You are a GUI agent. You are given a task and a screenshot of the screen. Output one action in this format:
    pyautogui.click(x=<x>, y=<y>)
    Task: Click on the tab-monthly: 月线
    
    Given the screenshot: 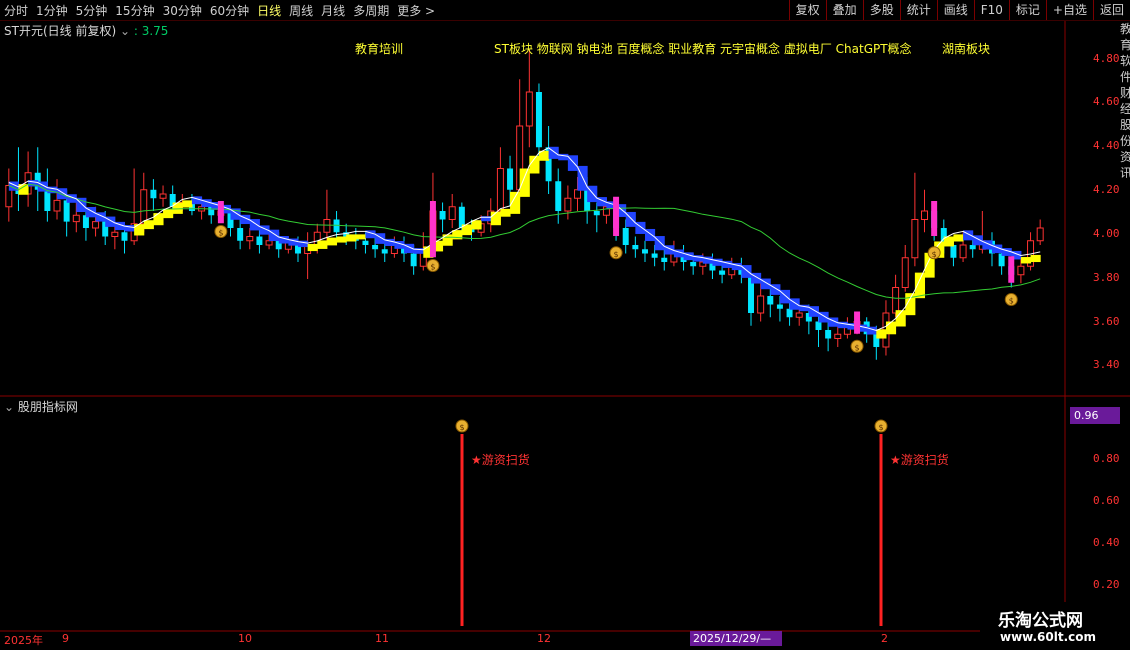 What is the action you would take?
    pyautogui.click(x=333, y=10)
    